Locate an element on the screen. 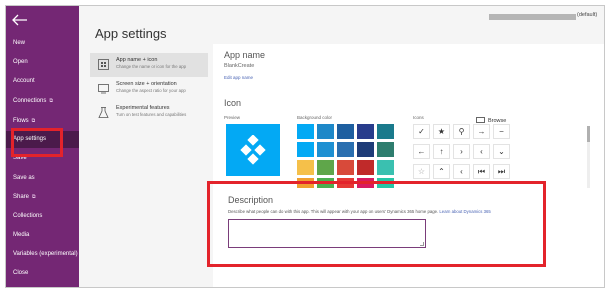 The image size is (613, 294). app-name-heading: App name is located at coordinates (245, 55).